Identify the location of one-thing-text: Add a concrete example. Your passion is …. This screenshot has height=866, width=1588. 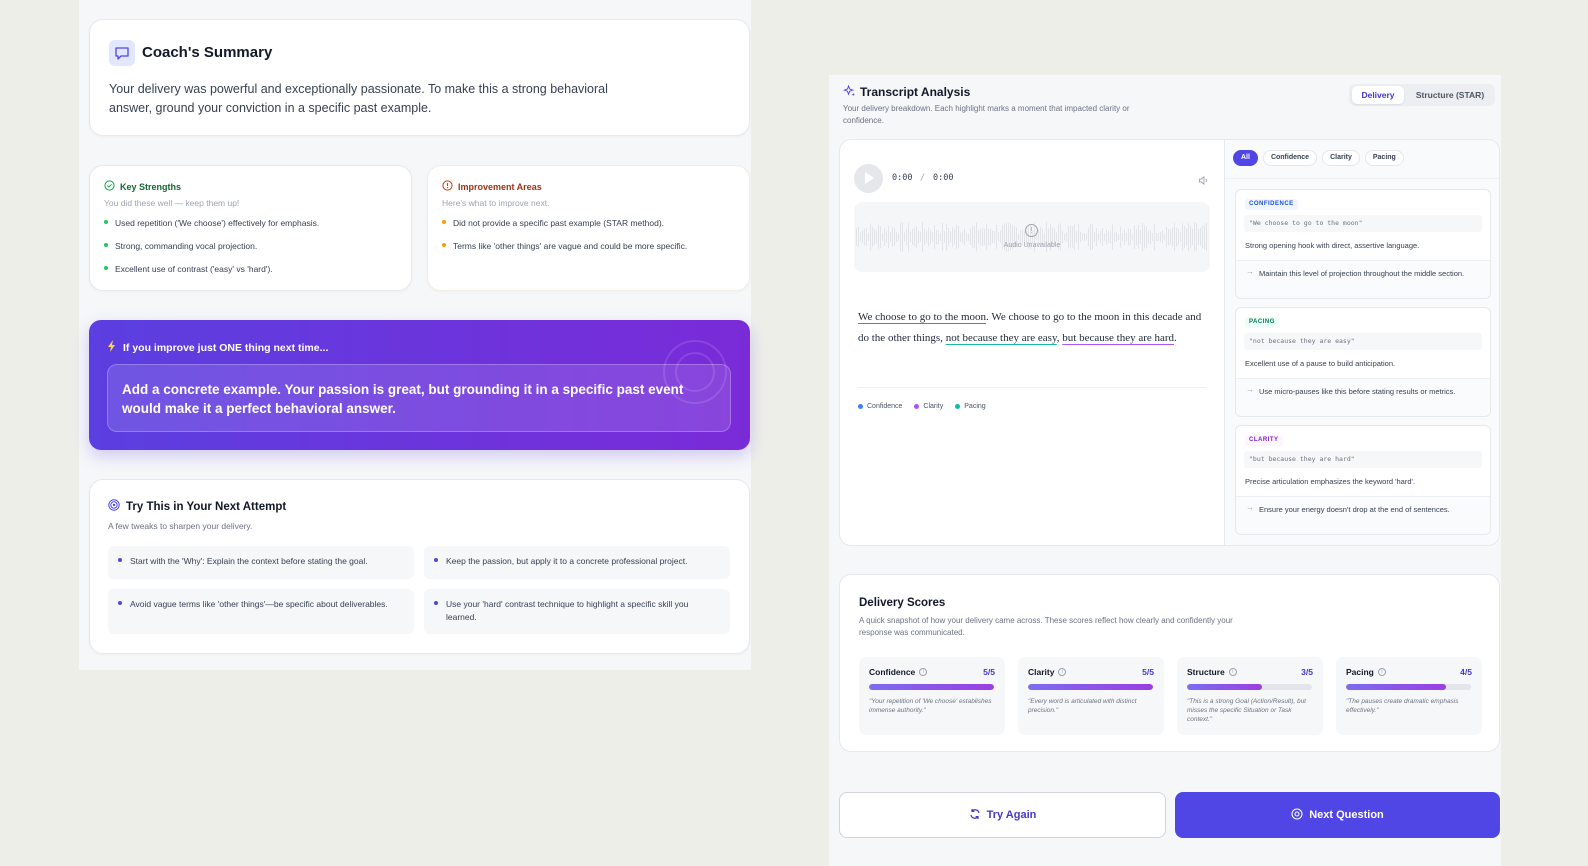
(403, 399).